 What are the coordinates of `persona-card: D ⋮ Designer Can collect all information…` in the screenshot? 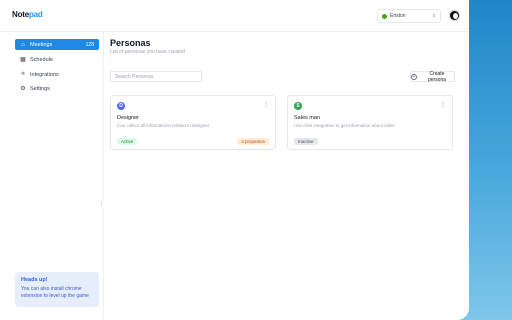 It's located at (193, 122).